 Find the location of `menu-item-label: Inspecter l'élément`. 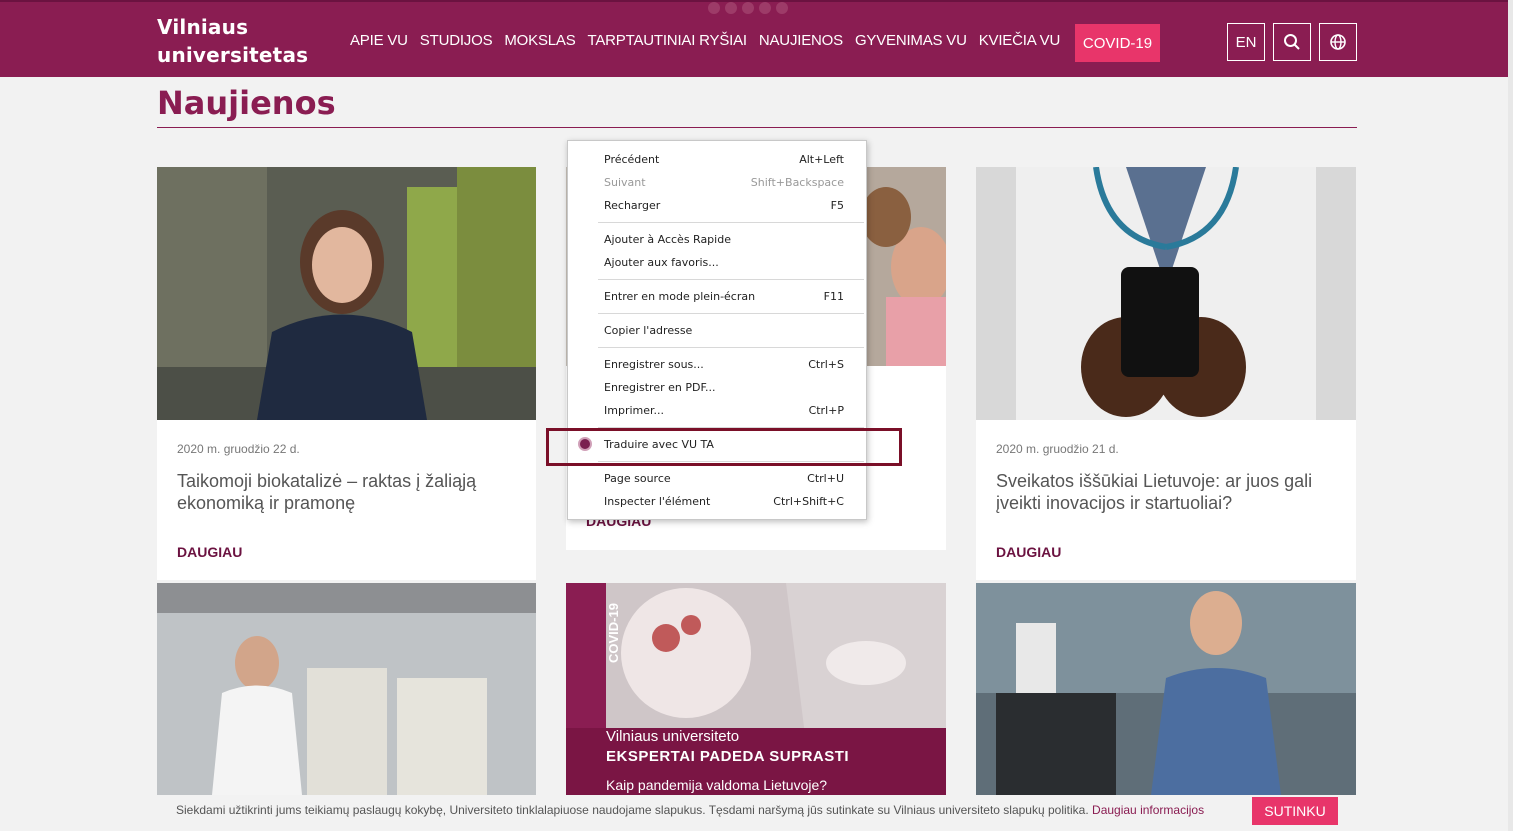

menu-item-label: Inspecter l'élément is located at coordinates (657, 501).